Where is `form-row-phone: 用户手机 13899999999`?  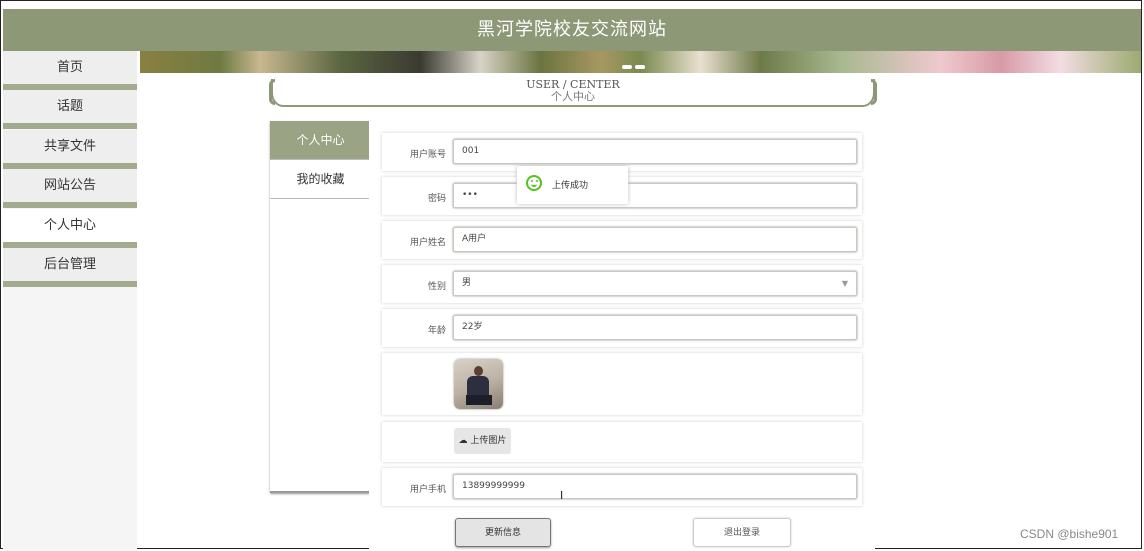 form-row-phone: 用户手机 13899999999 is located at coordinates (622, 487).